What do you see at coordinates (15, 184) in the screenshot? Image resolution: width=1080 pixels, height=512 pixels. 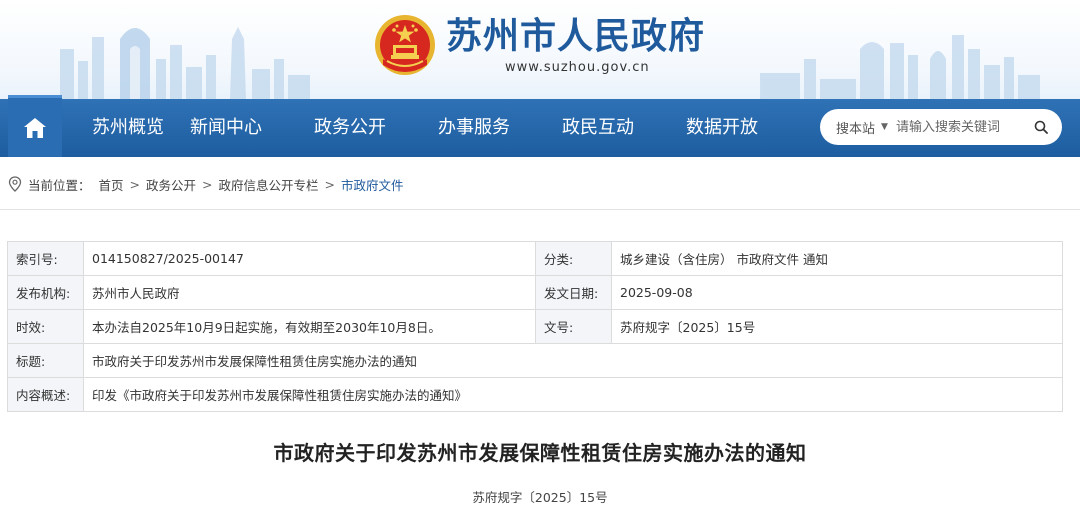 I see `location-pin-icon` at bounding box center [15, 184].